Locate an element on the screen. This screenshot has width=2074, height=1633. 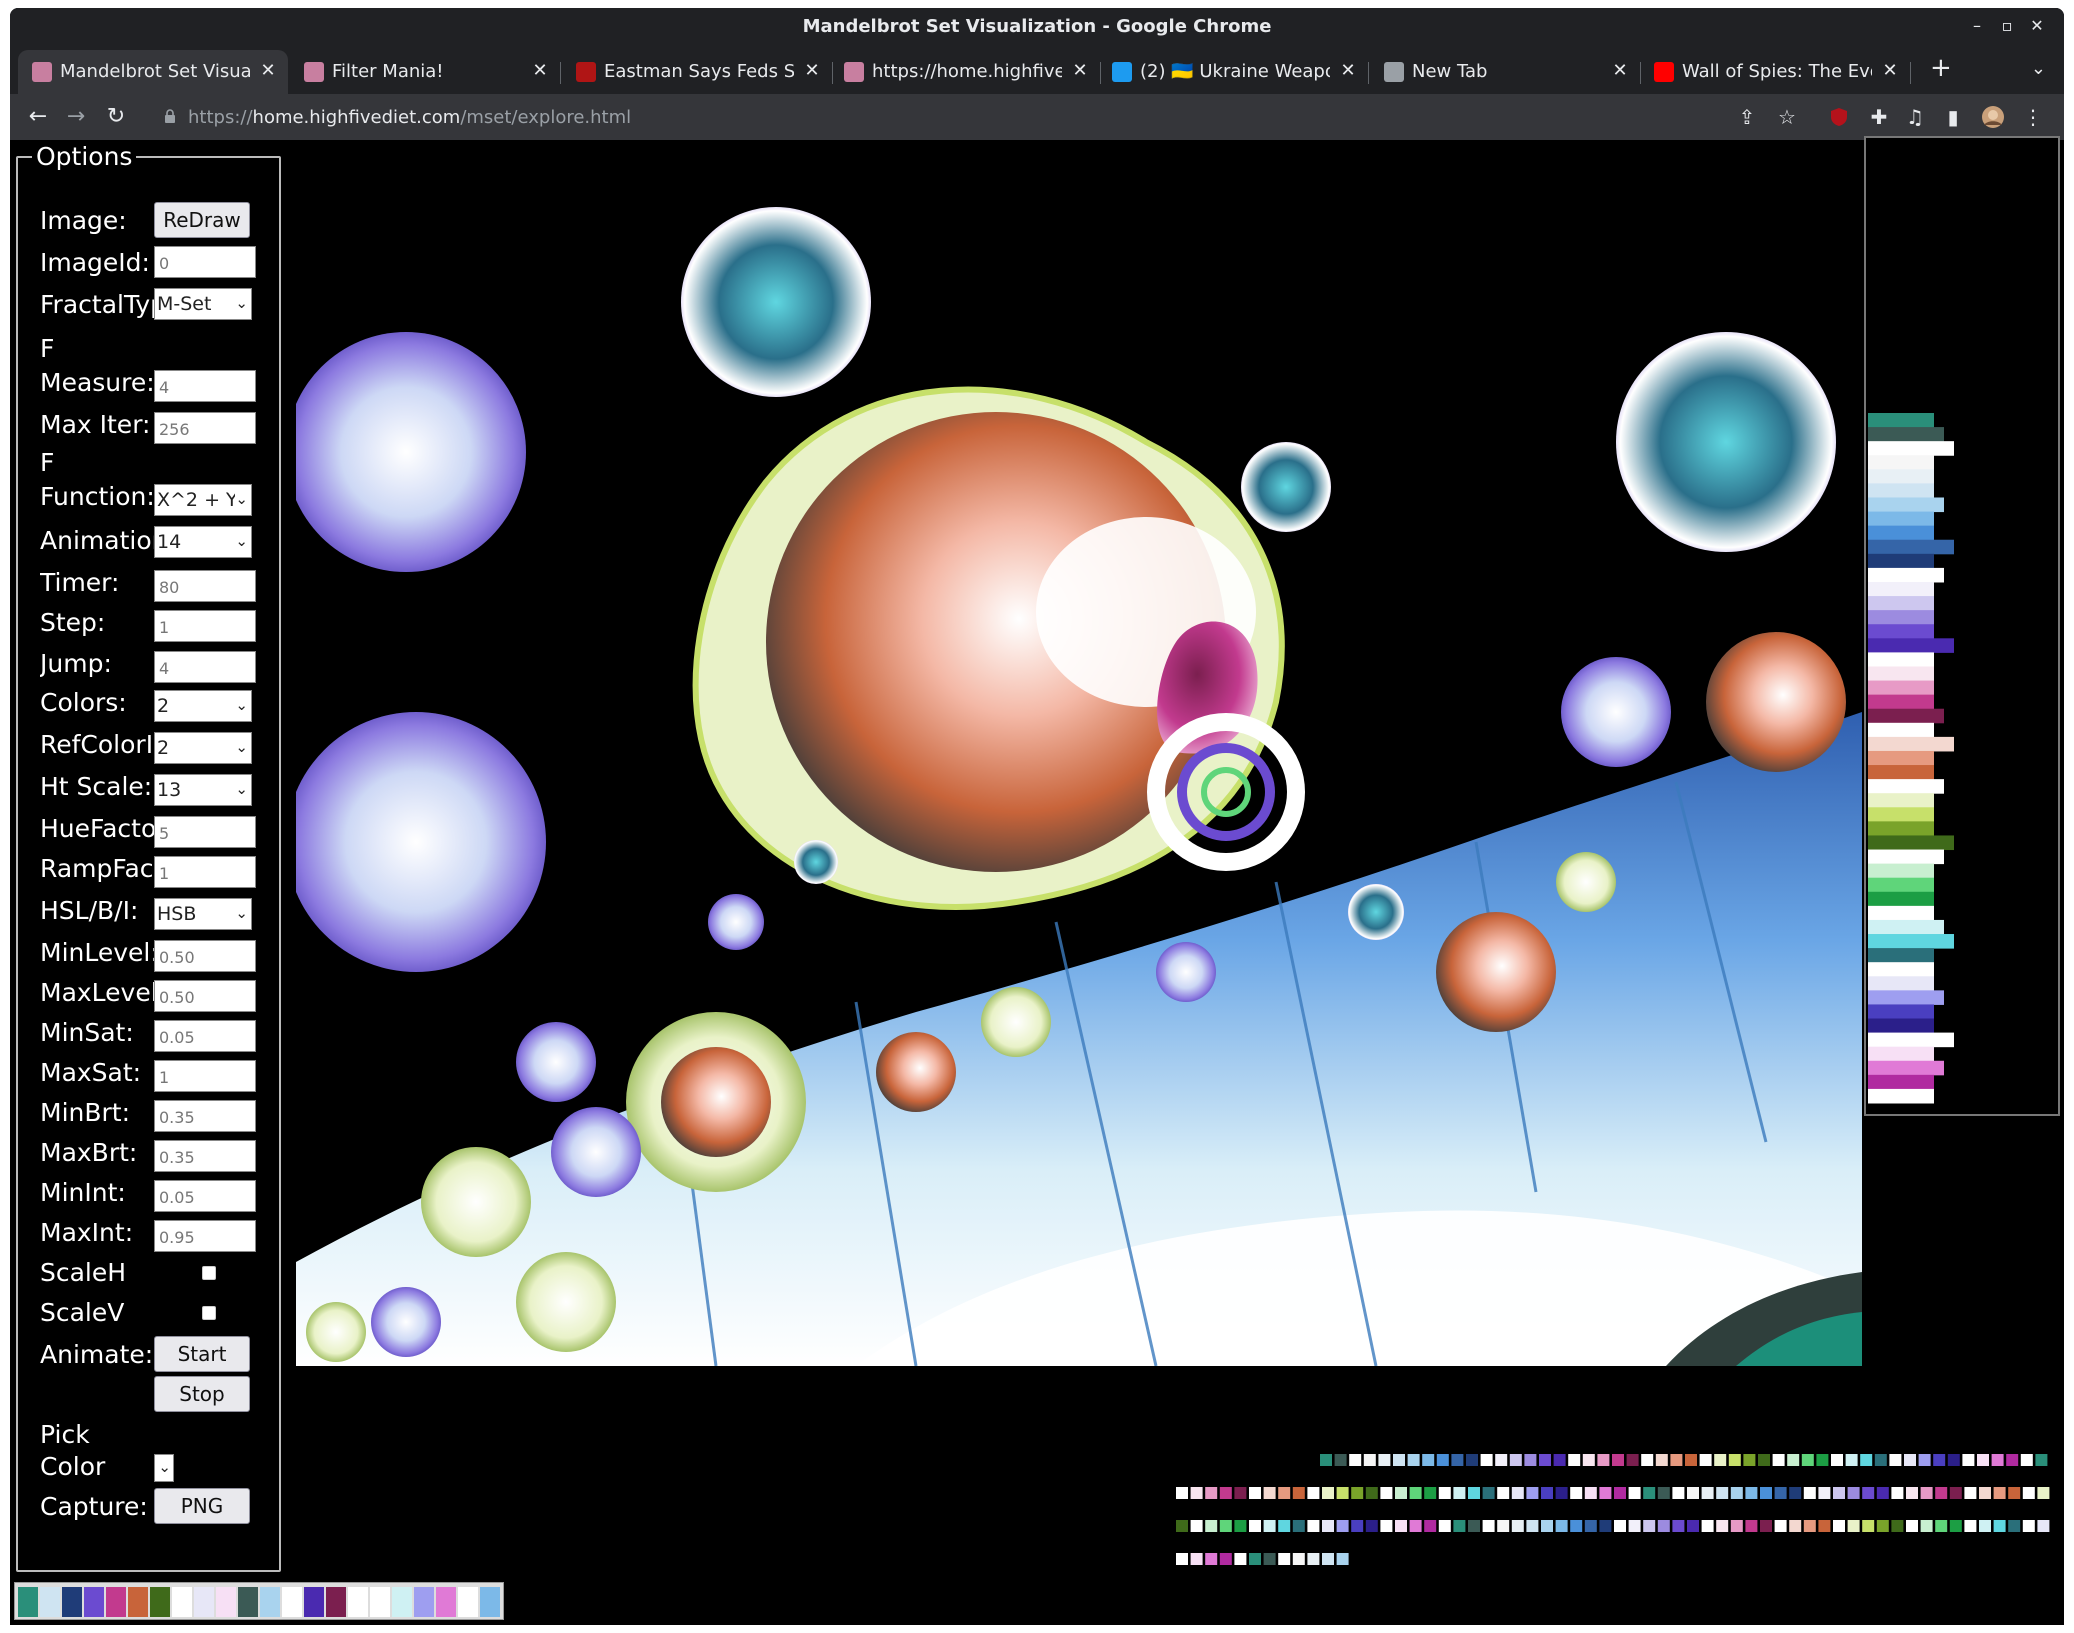
fmeasure-input: 4 is located at coordinates (205, 386).